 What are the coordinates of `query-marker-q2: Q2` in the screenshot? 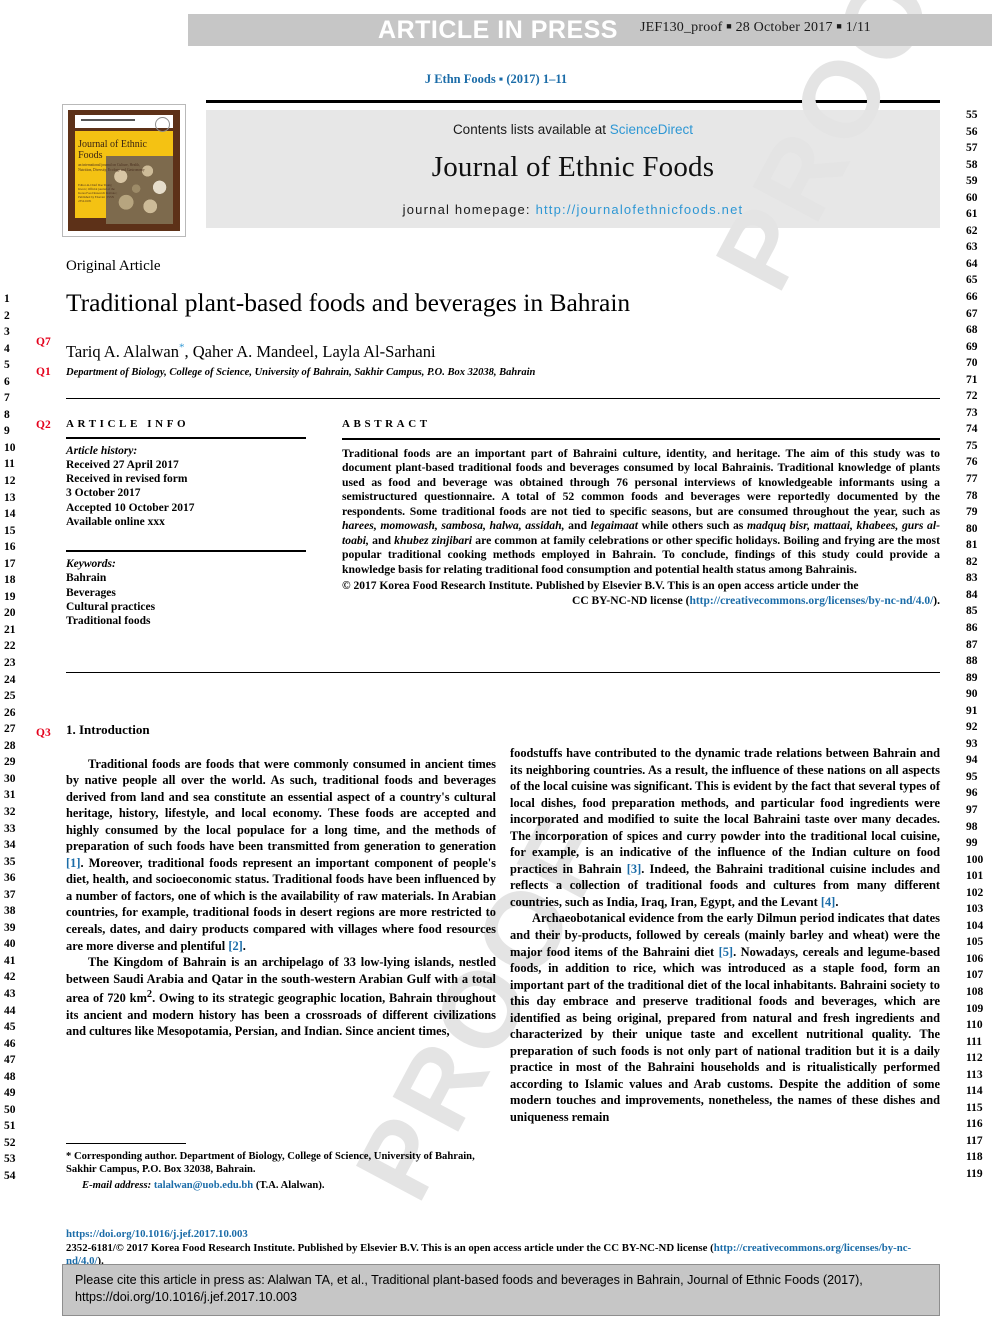 It's located at (43, 425).